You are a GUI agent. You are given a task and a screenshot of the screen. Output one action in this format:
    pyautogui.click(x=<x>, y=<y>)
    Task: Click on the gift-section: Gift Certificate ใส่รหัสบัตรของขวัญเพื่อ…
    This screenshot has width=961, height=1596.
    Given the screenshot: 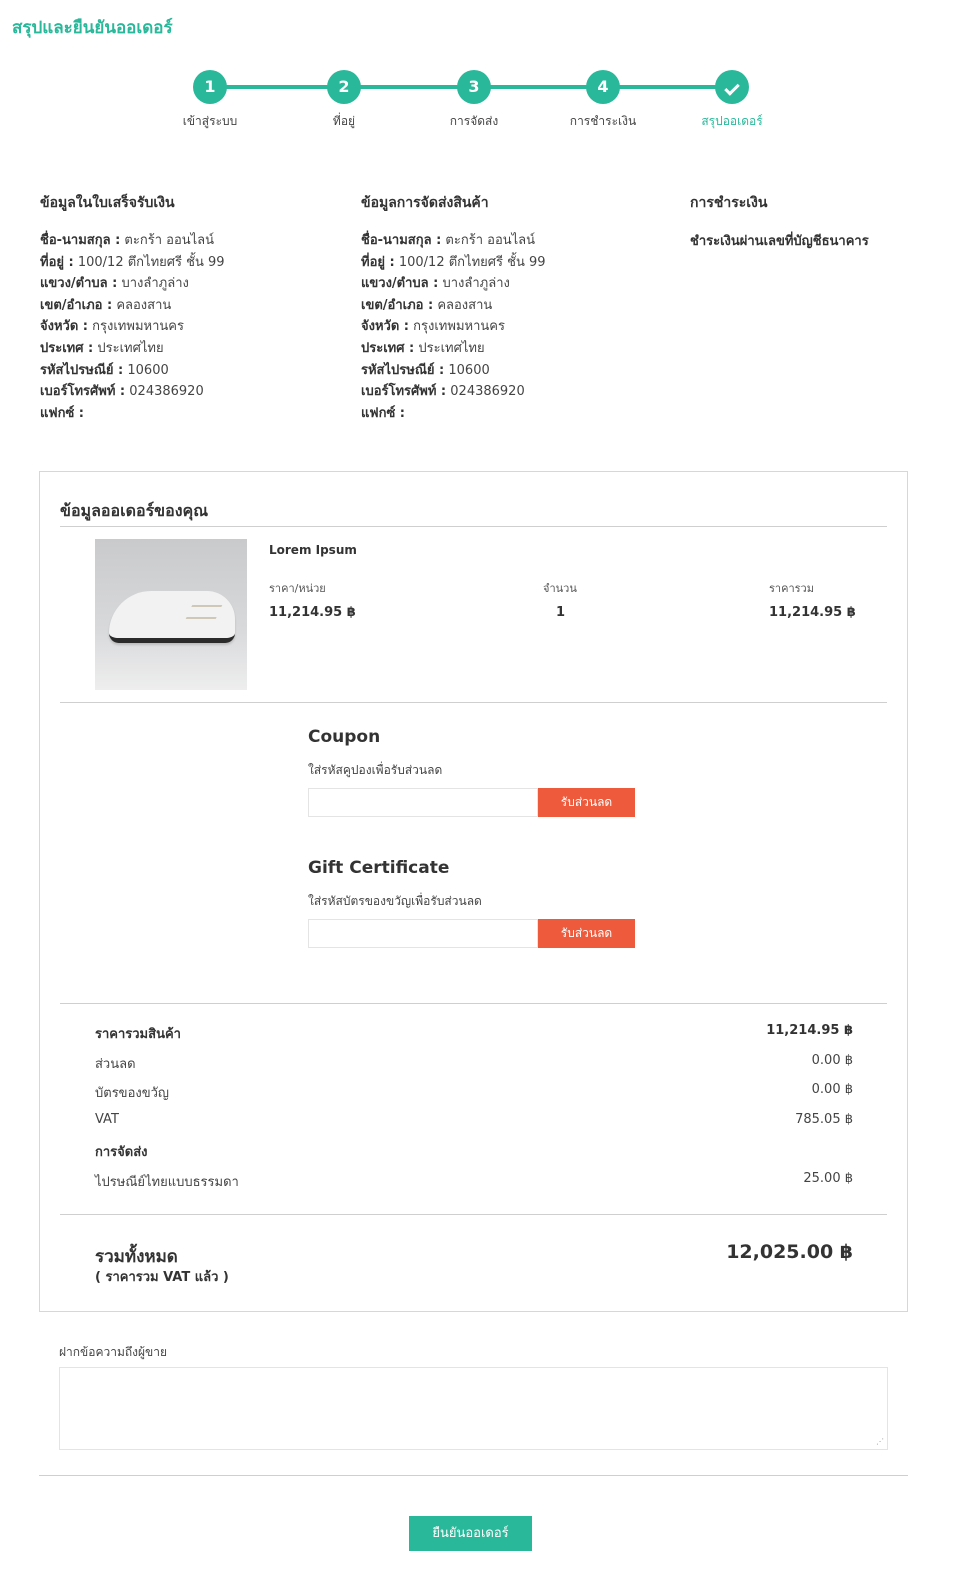 What is the action you would take?
    pyautogui.click(x=473, y=903)
    